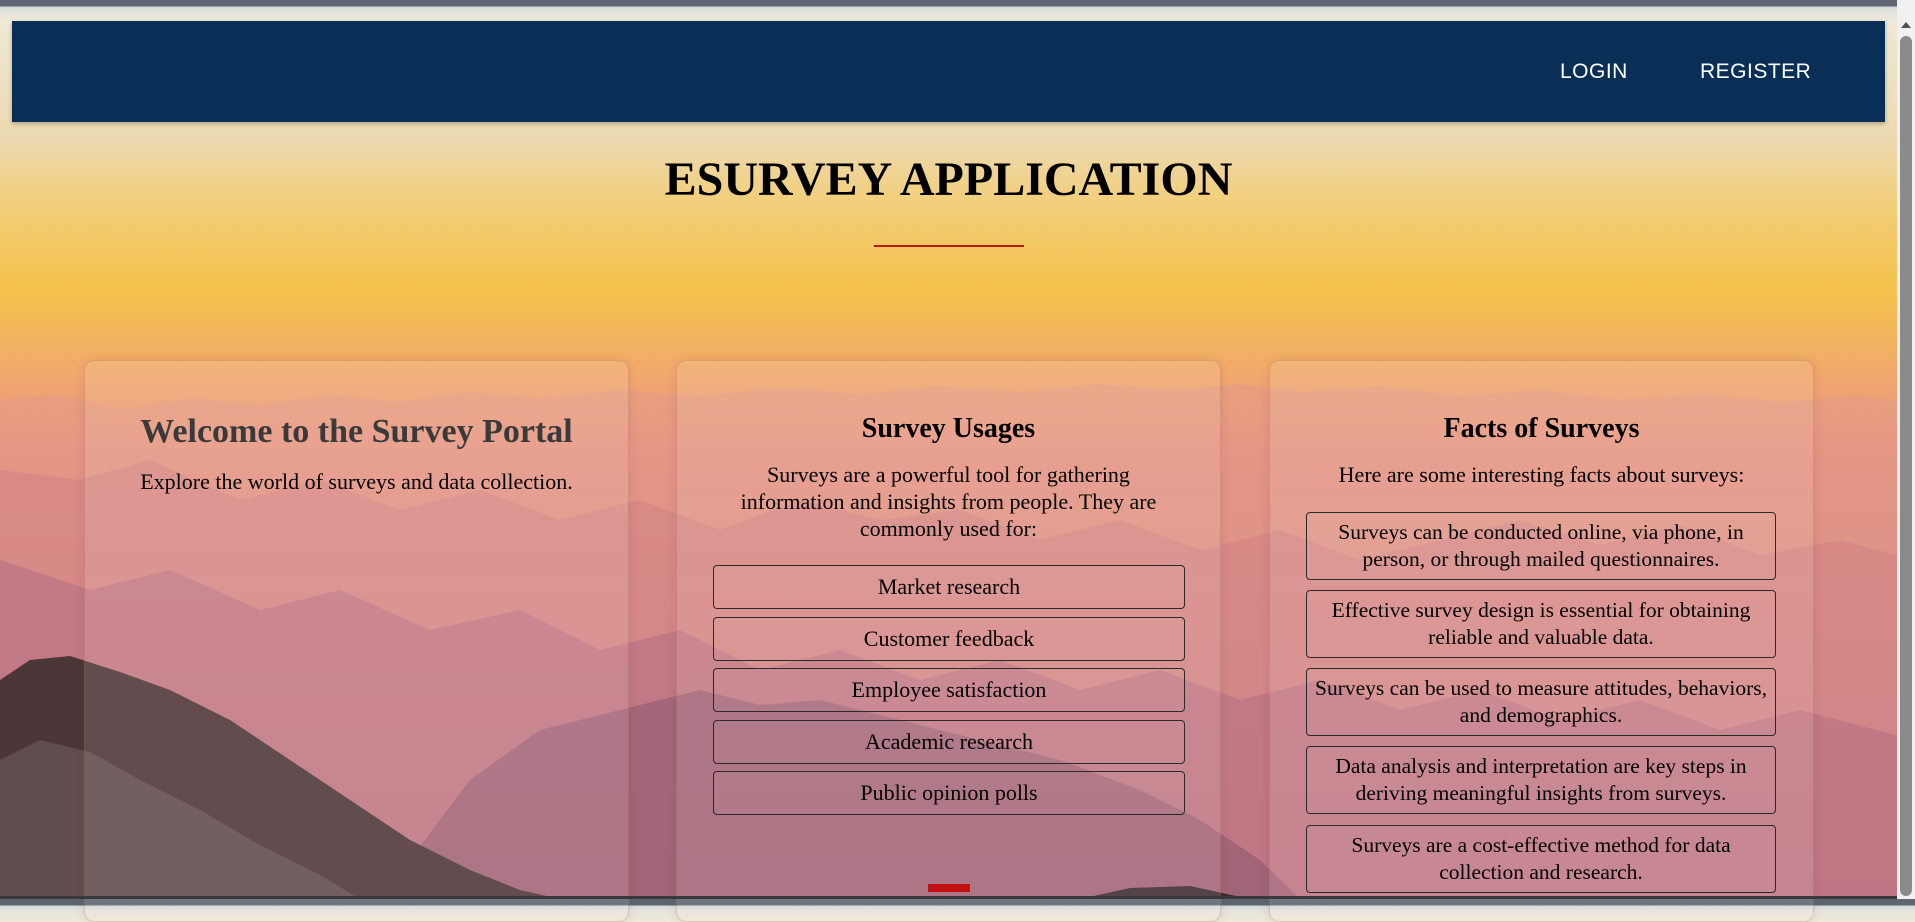 This screenshot has width=1915, height=922. Describe the element at coordinates (948, 71) in the screenshot. I see `top-navbar: LOGIN REGISTER` at that location.